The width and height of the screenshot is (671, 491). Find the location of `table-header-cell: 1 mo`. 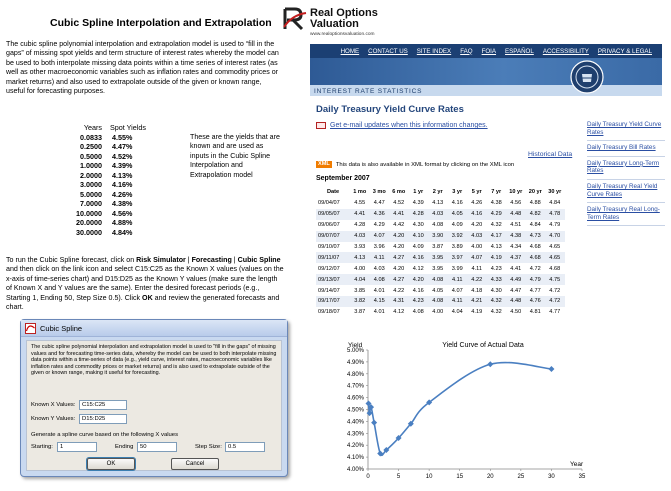

table-header-cell: 1 mo is located at coordinates (360, 191).